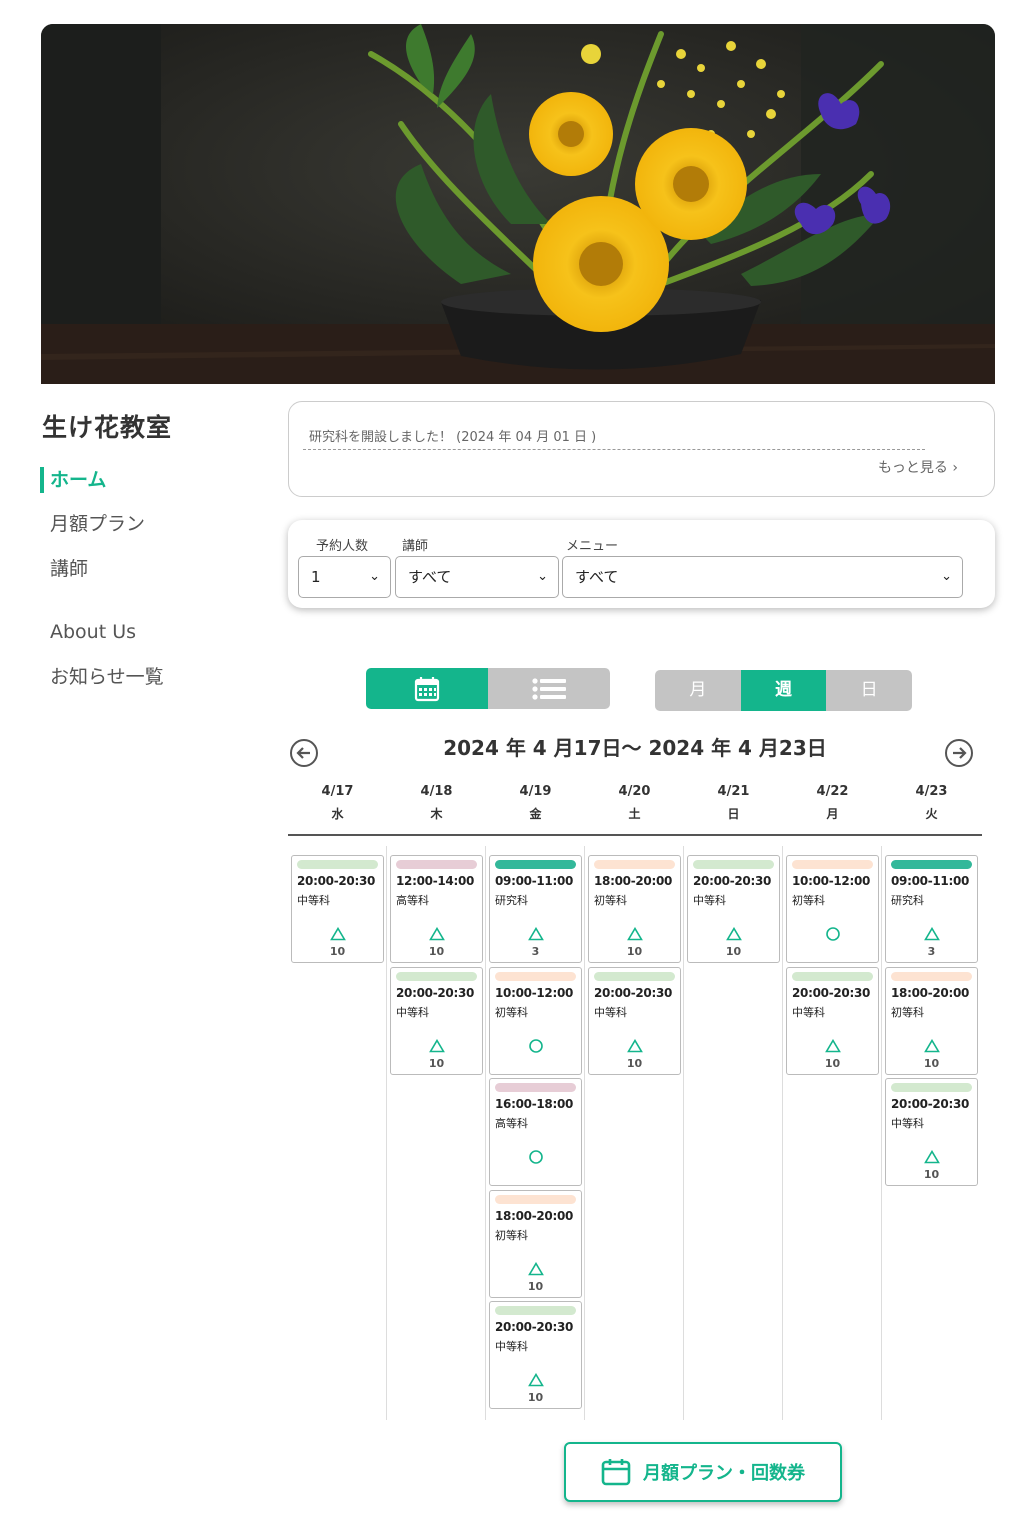  I want to click on menu-value: すべて, so click(597, 577).